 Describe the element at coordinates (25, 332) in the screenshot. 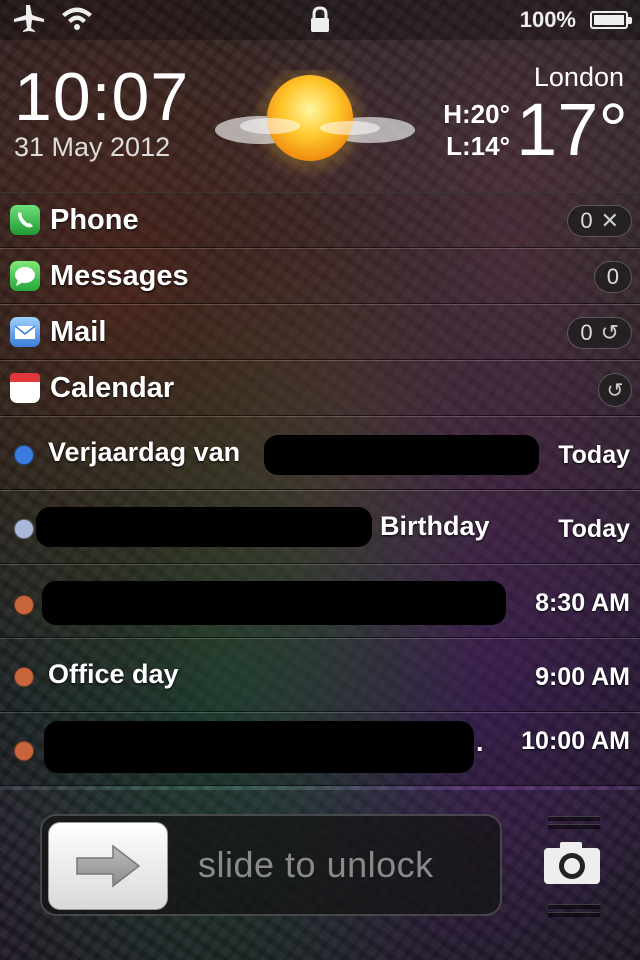

I see `mail-app-icon` at that location.